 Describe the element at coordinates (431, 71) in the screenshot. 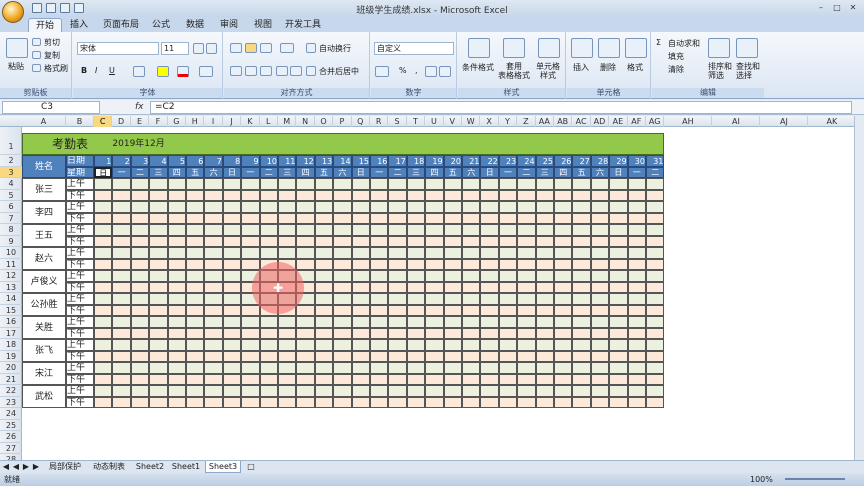

I see `increase-decimal-icon` at that location.